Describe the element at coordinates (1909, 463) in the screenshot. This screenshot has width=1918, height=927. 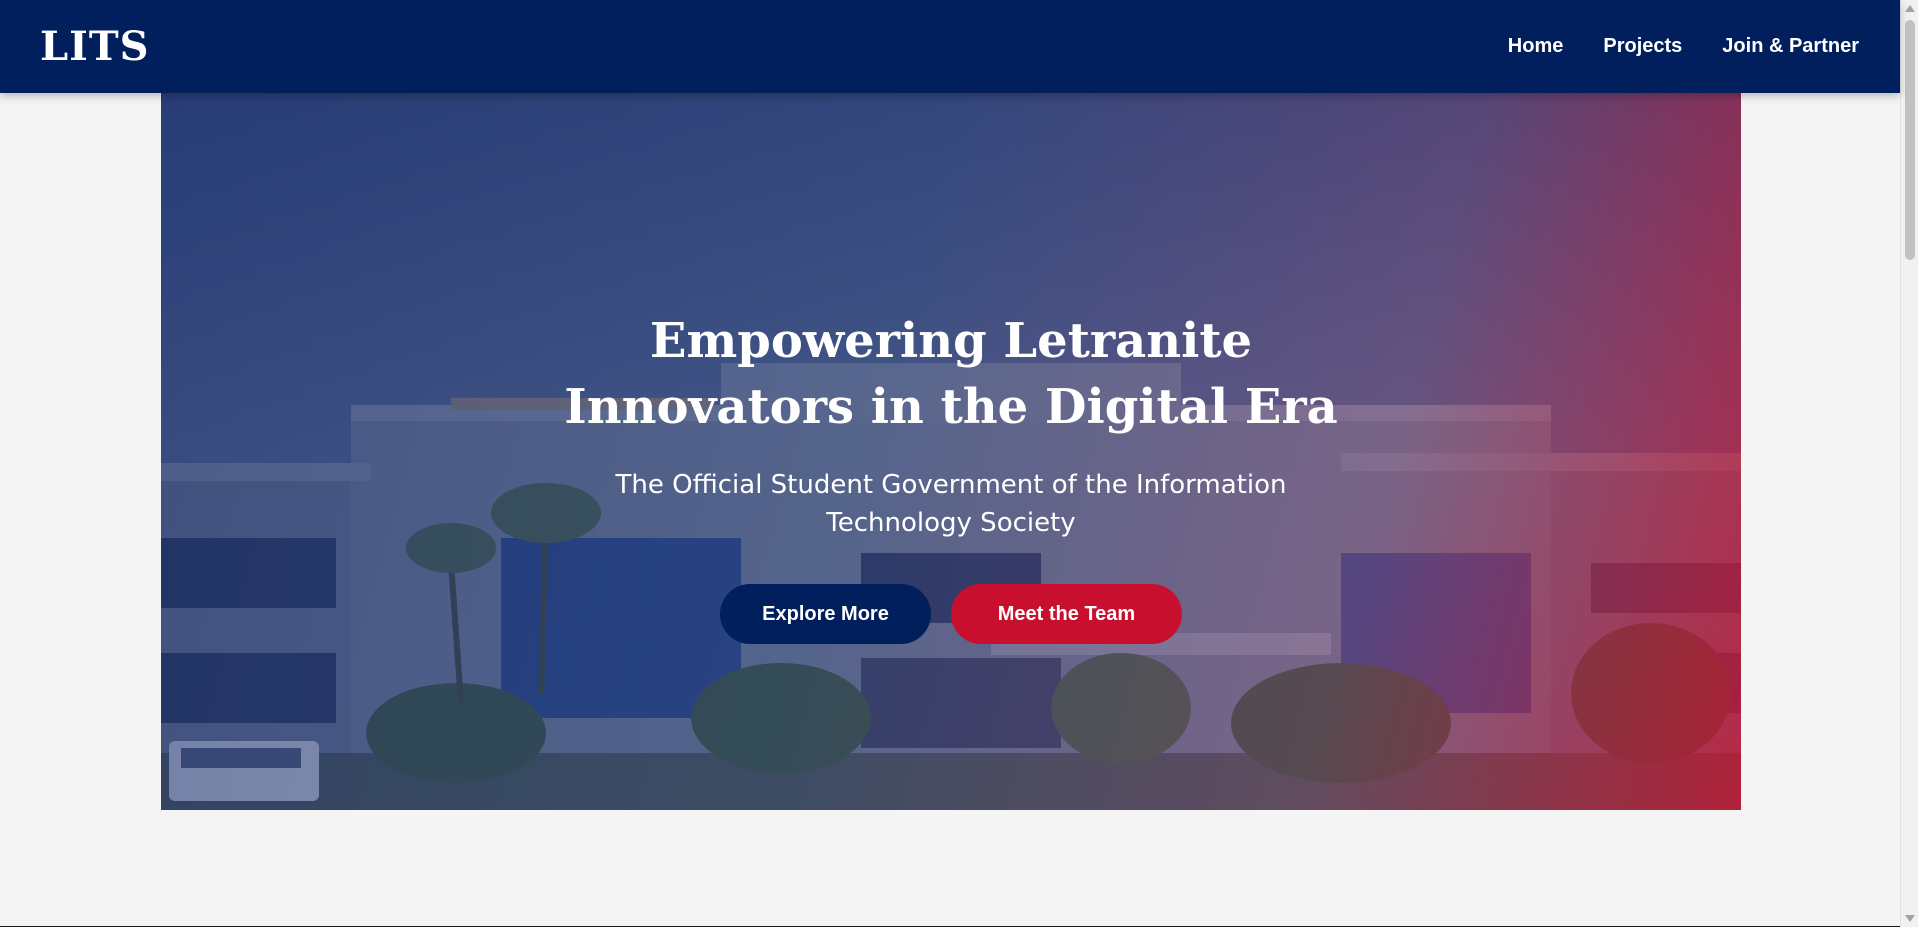
I see `vertical-scrollbar` at that location.